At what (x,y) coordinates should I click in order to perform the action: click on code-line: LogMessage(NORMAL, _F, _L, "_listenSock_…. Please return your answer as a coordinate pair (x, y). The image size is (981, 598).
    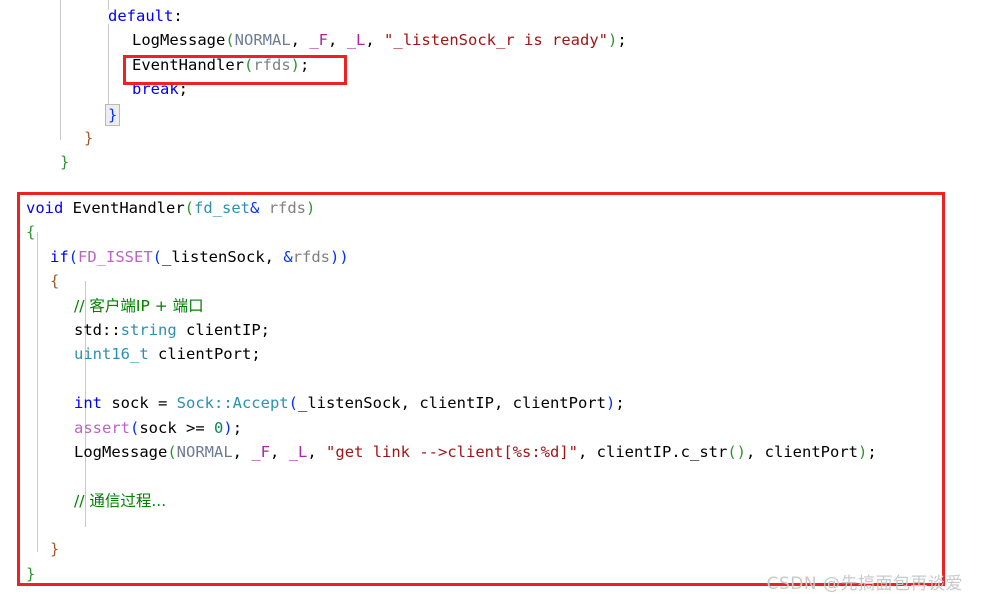
    Looking at the image, I should click on (490, 40).